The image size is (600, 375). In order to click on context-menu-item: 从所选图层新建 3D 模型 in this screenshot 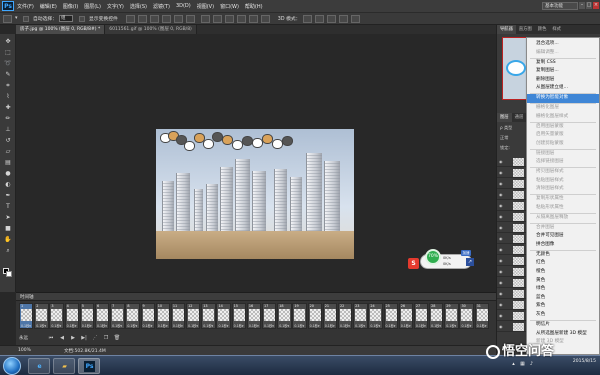, I will do `click(563, 334)`.